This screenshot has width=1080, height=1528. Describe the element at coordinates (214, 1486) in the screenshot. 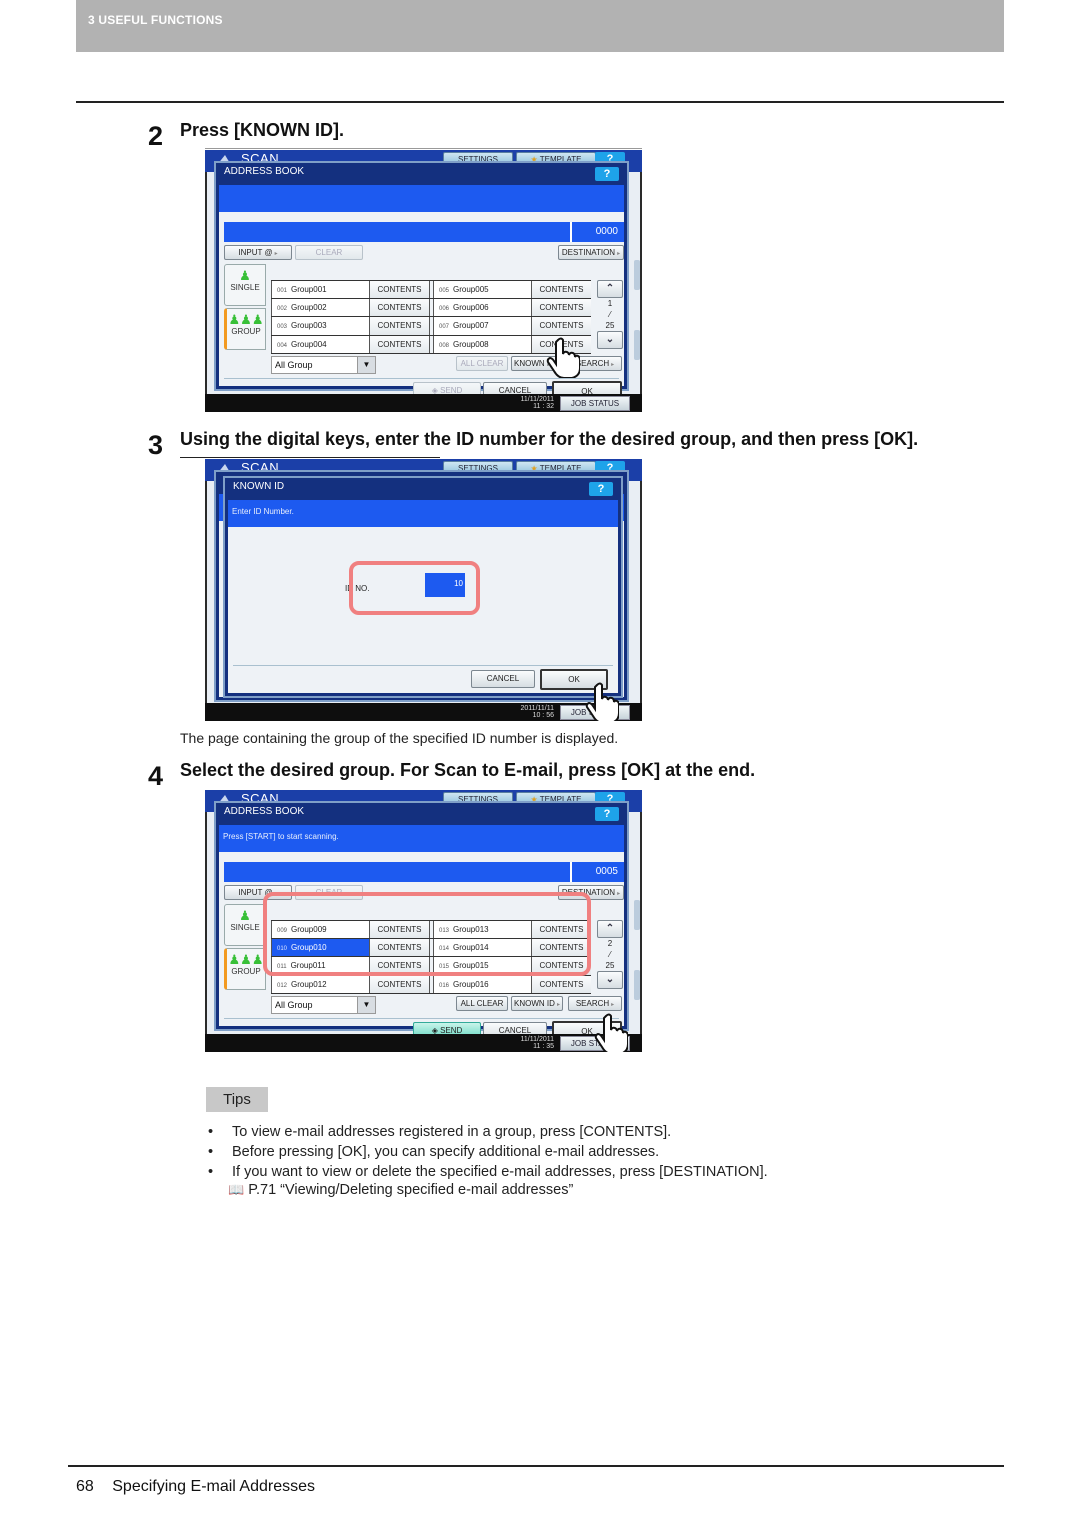

I see `footer-title: Specifying E-mail Addresses` at that location.